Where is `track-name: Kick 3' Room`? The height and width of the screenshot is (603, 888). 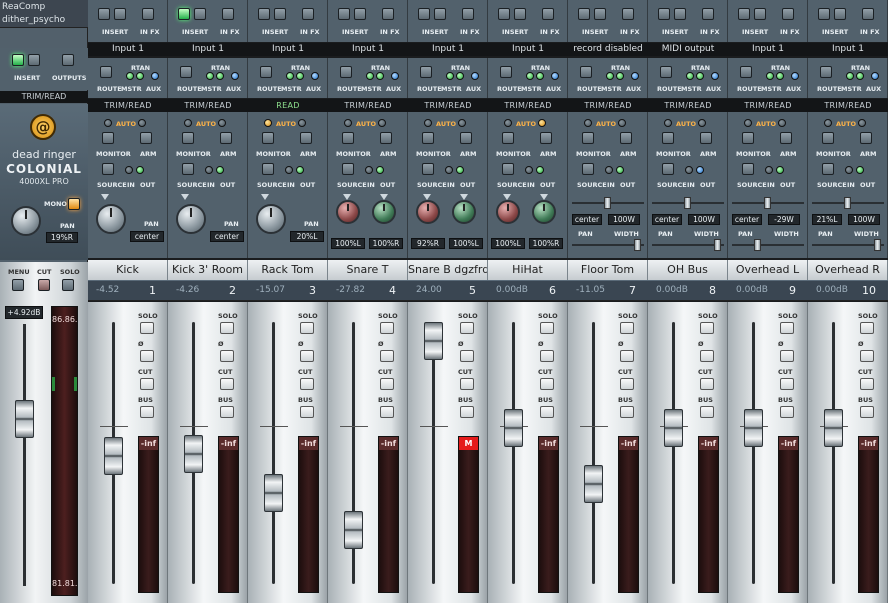
track-name: Kick 3' Room is located at coordinates (208, 270).